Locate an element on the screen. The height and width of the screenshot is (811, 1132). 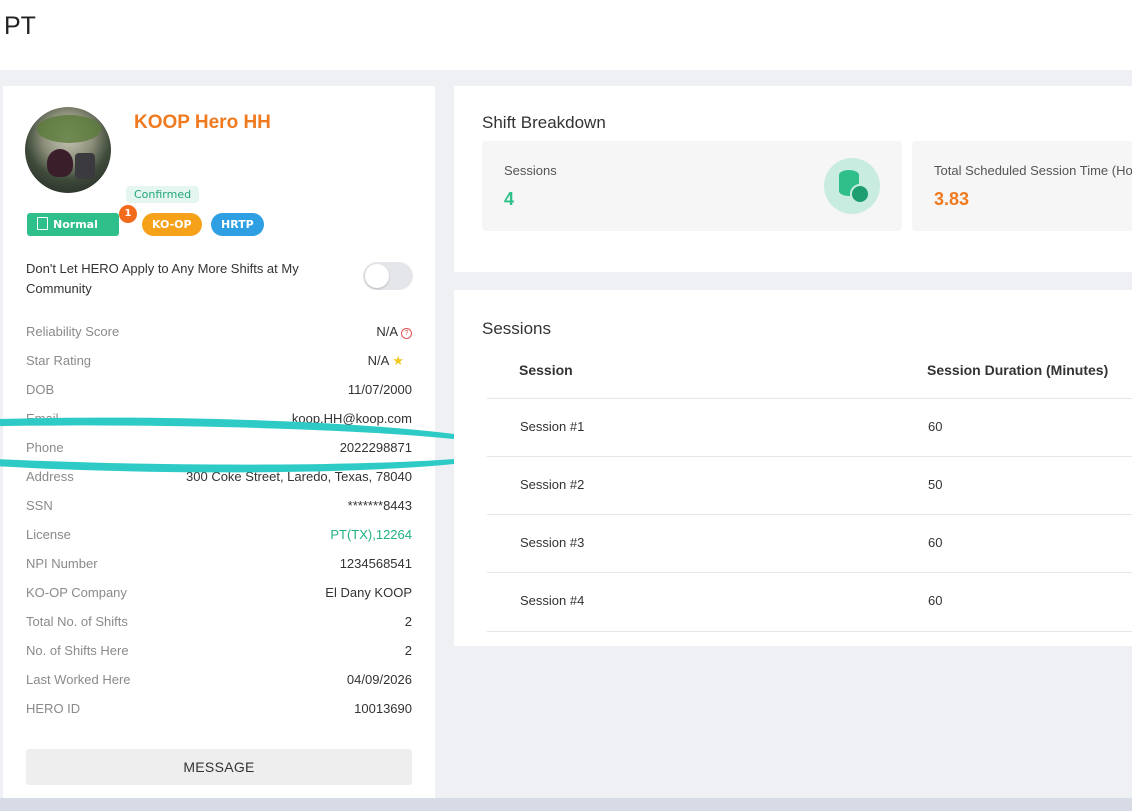
document-icon is located at coordinates (42, 223).